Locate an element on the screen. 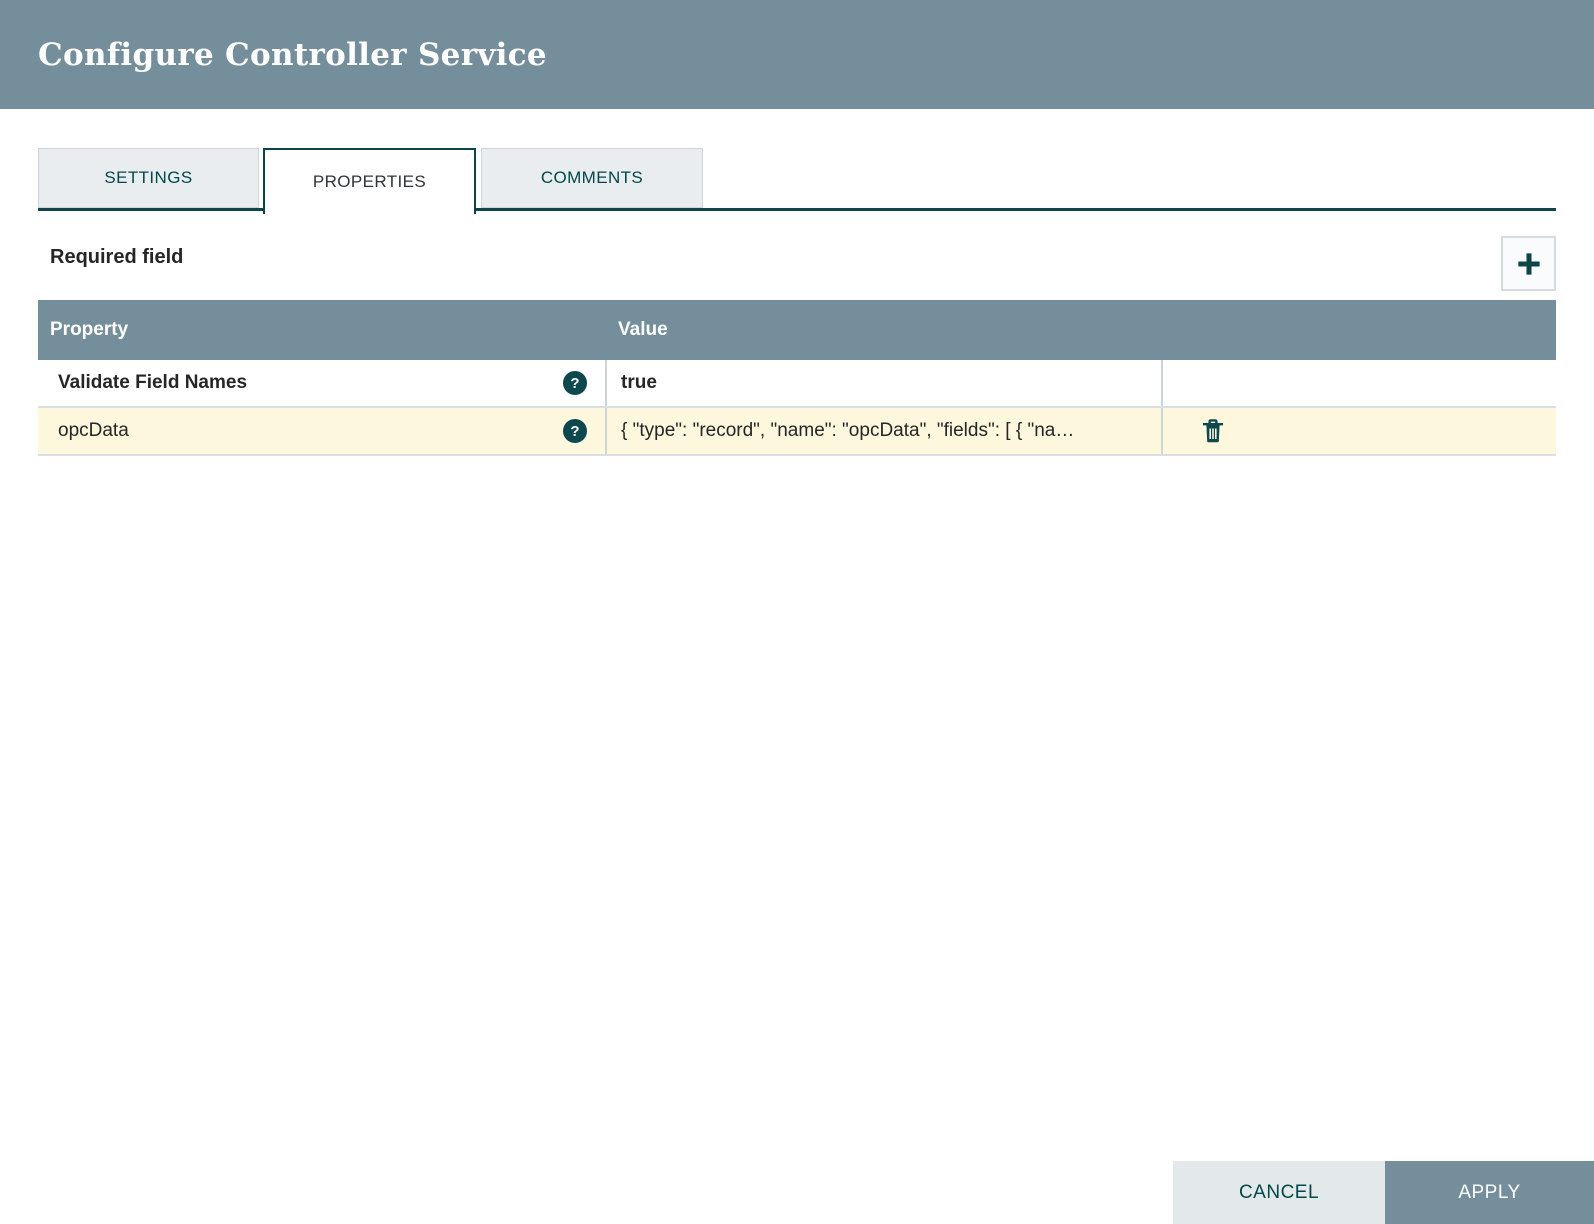 The width and height of the screenshot is (1594, 1224). apply-button: APPLY is located at coordinates (1489, 1192).